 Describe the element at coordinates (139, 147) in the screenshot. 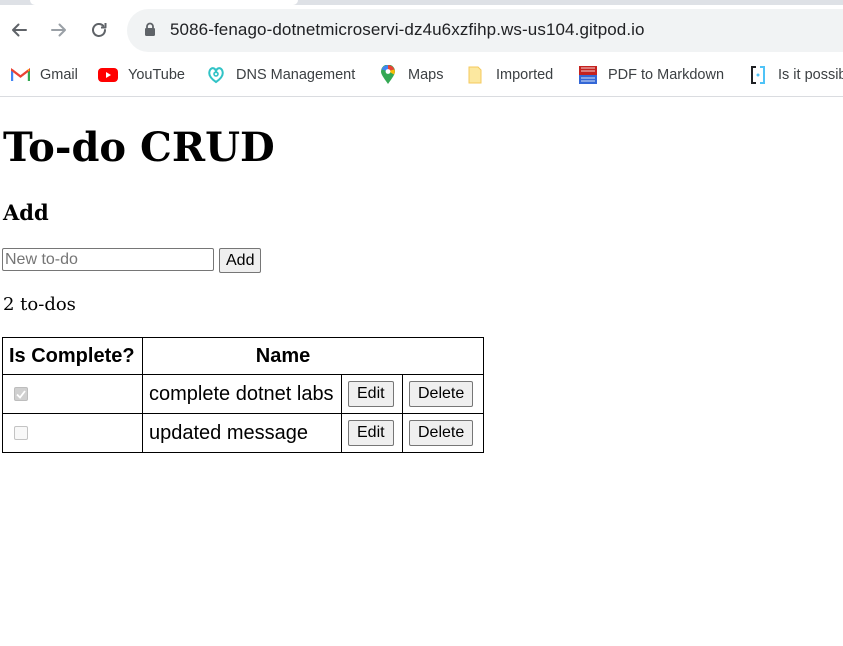

I see `page-title: To-do CRUD` at that location.